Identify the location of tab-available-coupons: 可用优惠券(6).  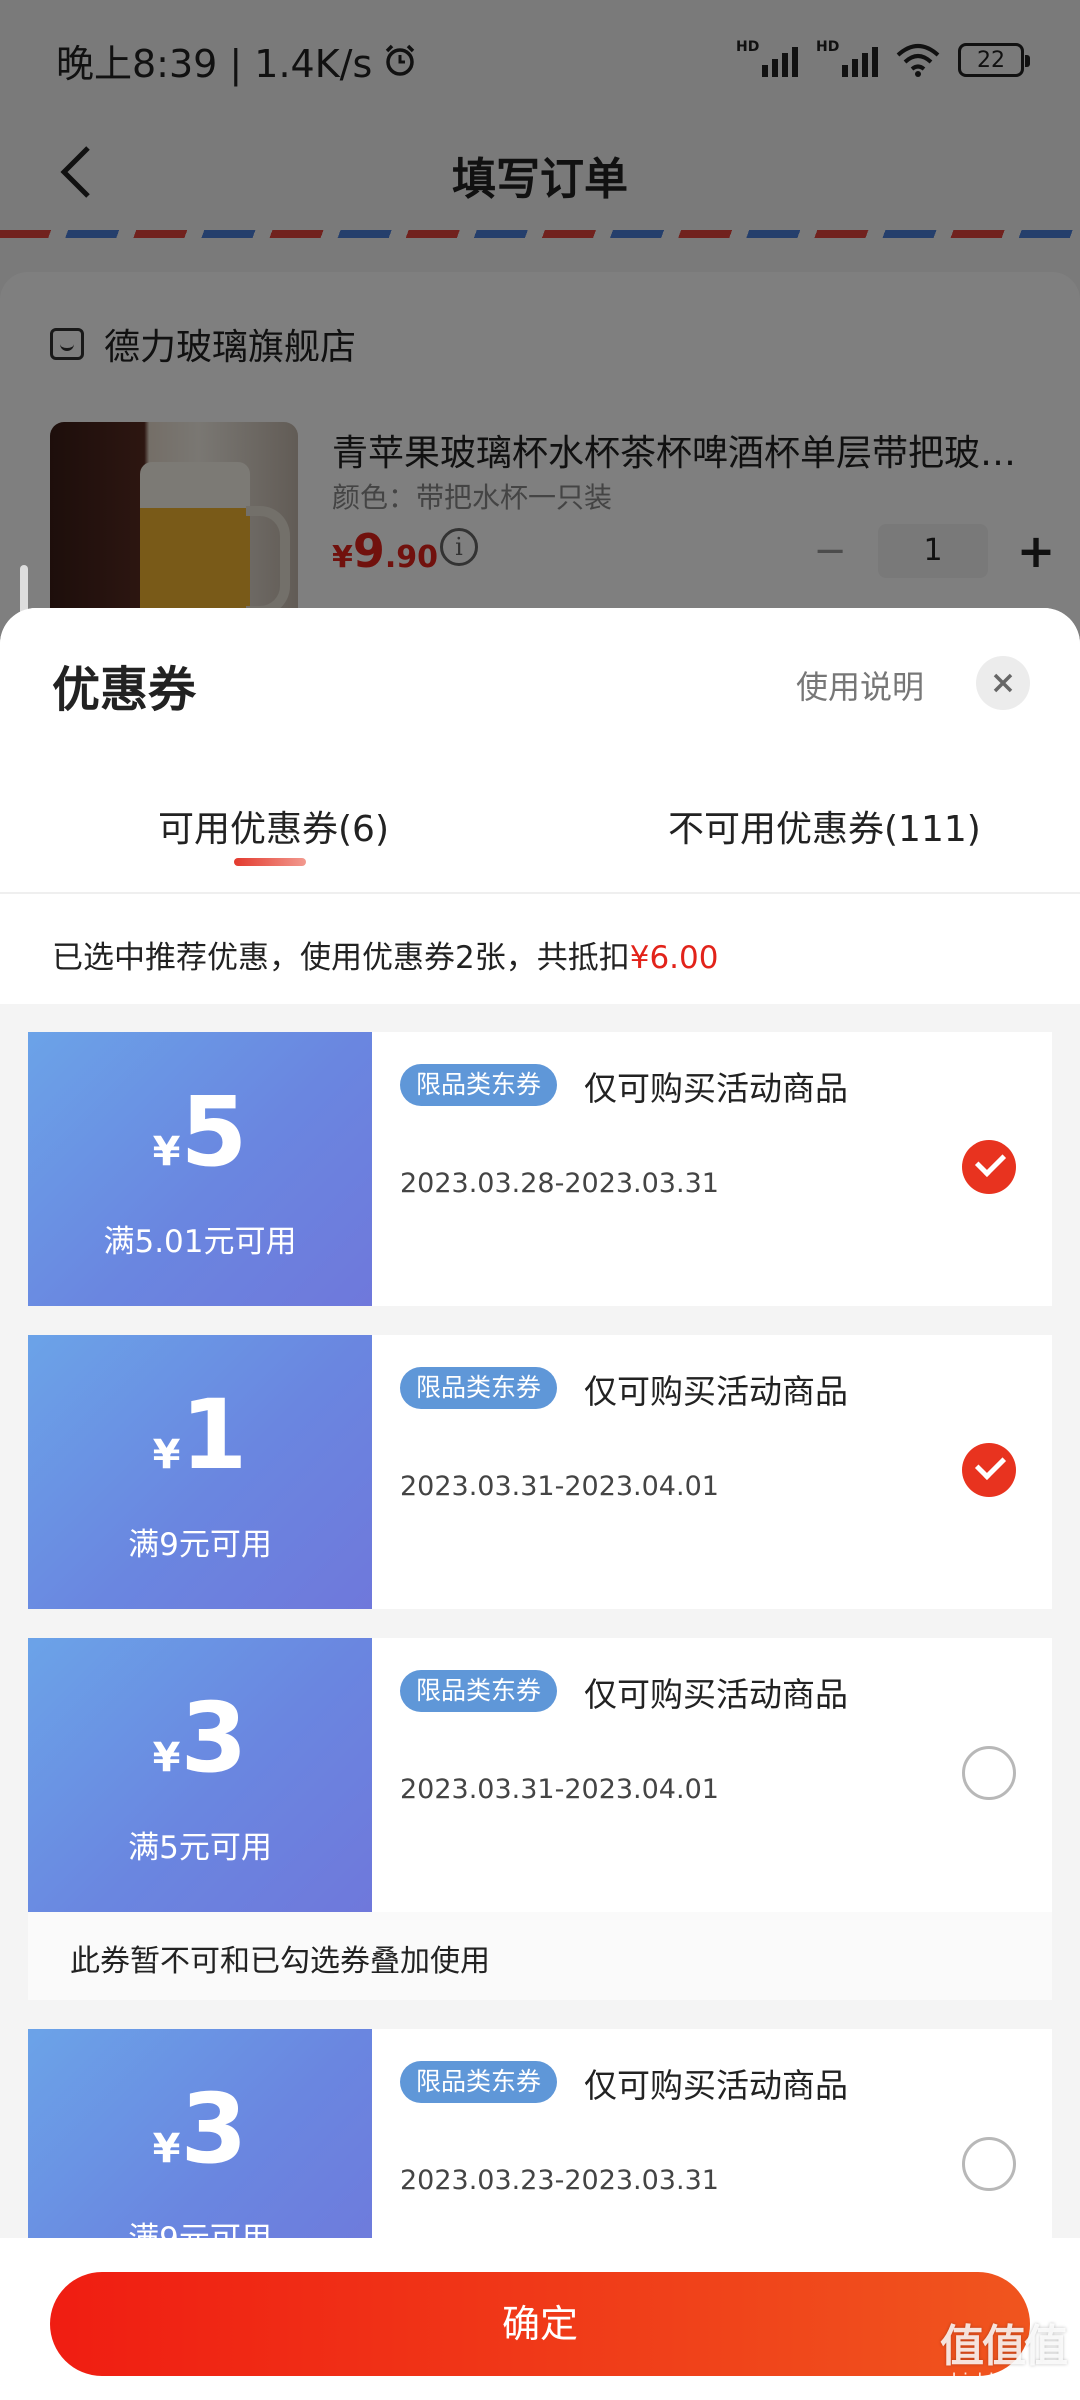
(273, 826).